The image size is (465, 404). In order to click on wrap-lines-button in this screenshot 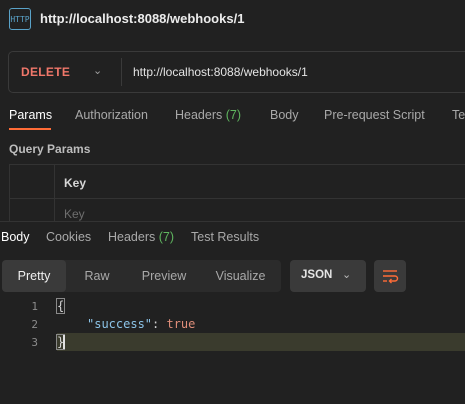, I will do `click(390, 276)`.